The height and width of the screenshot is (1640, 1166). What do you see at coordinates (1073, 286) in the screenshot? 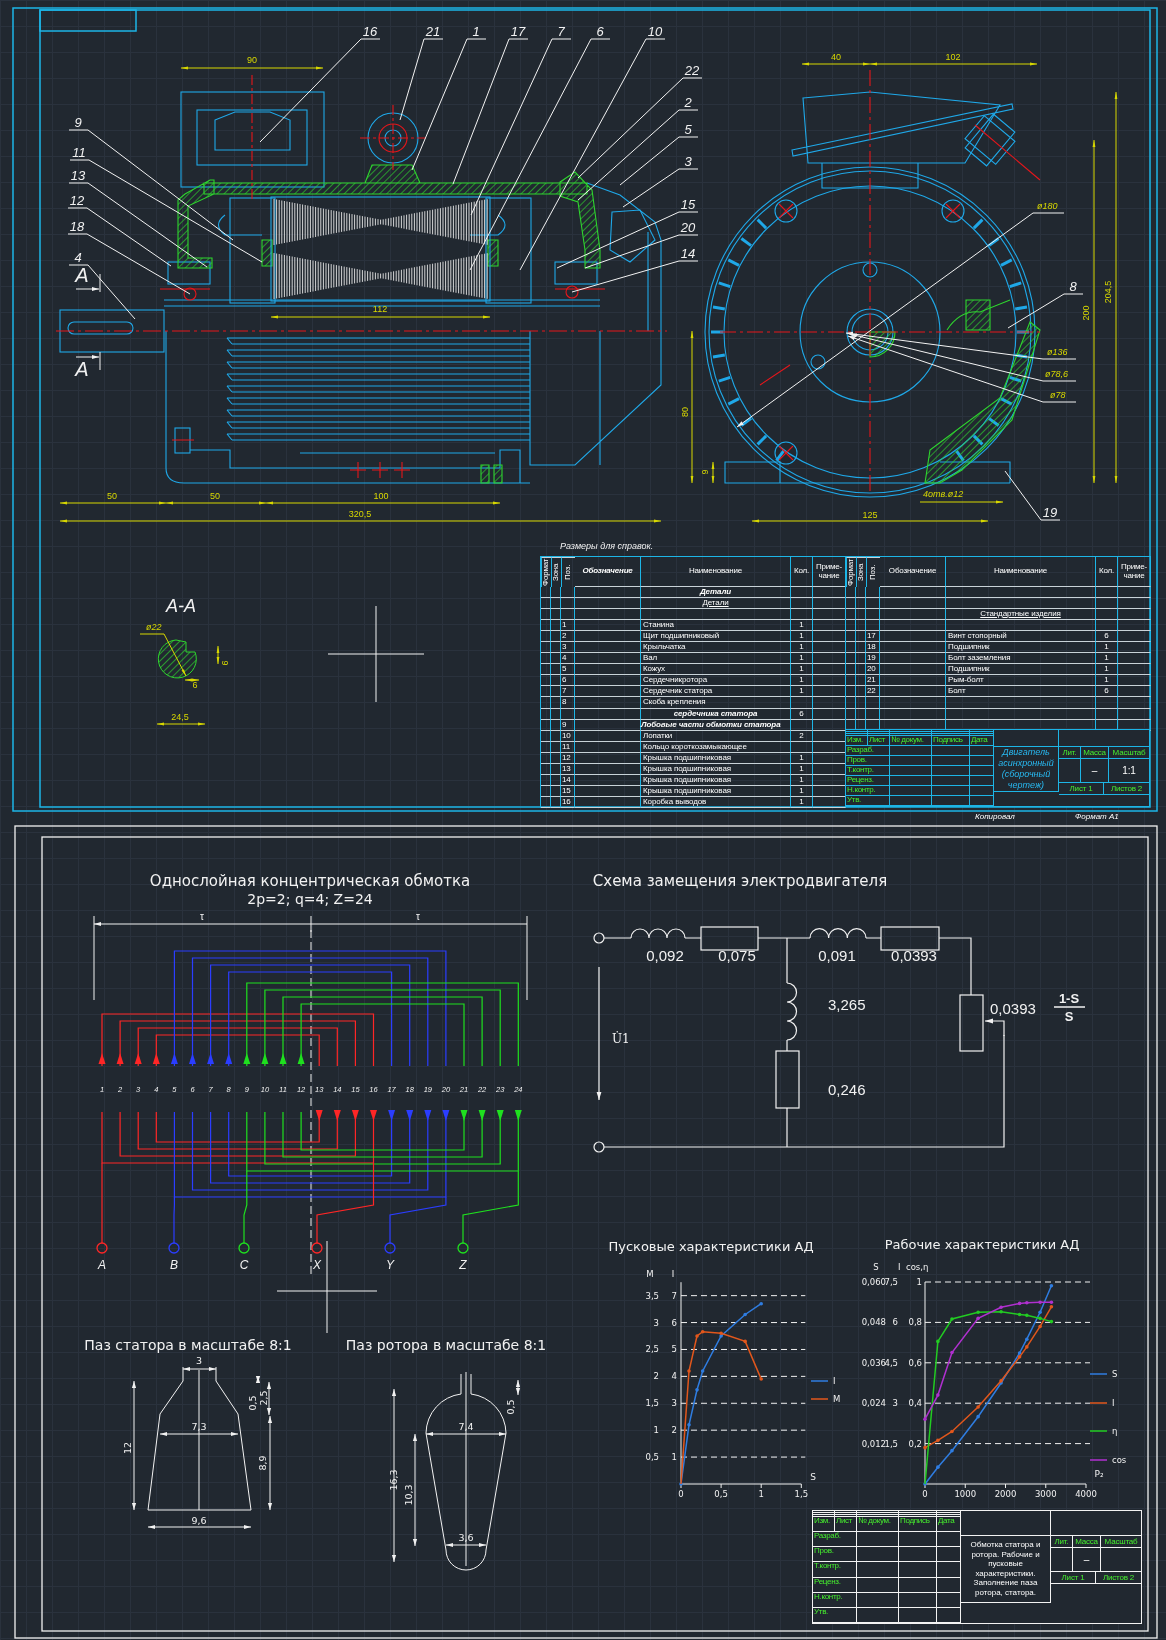
I see `callout-number: 8` at bounding box center [1073, 286].